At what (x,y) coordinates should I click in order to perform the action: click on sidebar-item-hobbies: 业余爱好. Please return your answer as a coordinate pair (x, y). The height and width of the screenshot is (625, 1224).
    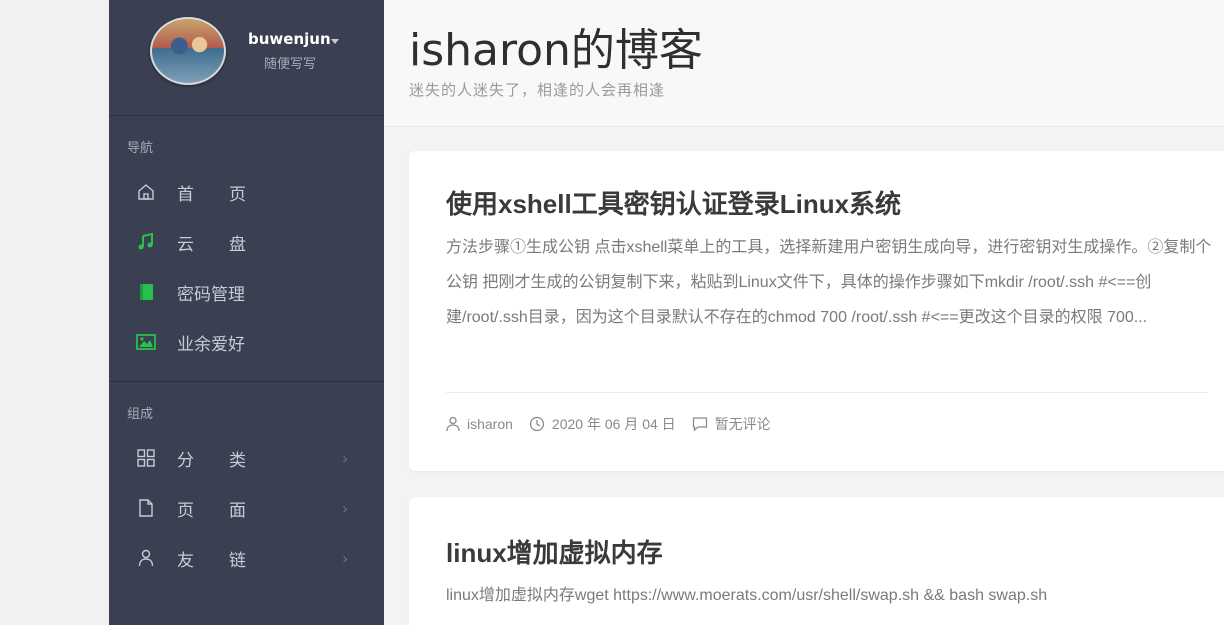
    Looking at the image, I should click on (246, 342).